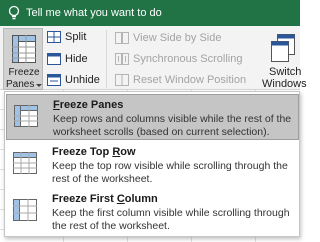  What do you see at coordinates (54, 59) in the screenshot?
I see `hide-icon` at bounding box center [54, 59].